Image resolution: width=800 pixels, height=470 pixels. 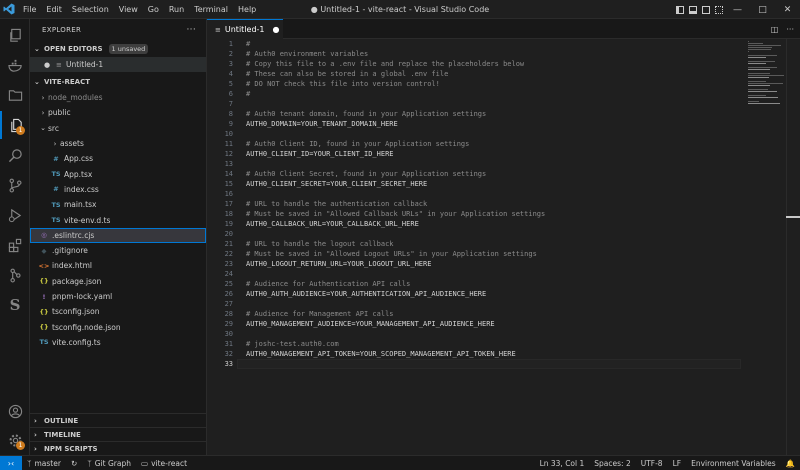 I want to click on tab-untitled-1: ≡ Untitled-1 ●, so click(x=245, y=29).